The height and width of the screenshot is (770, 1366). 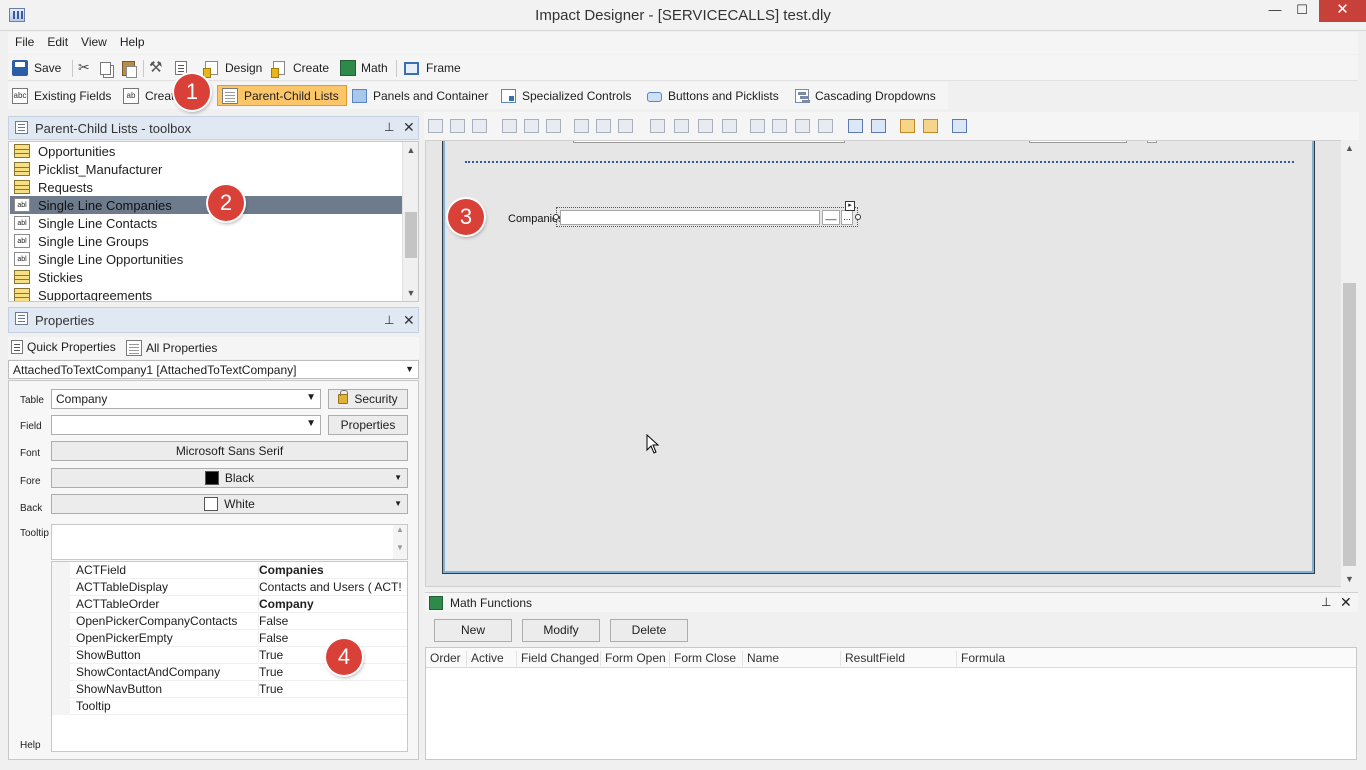 I want to click on decrease-v-spacing-icon, so click(x=802, y=126).